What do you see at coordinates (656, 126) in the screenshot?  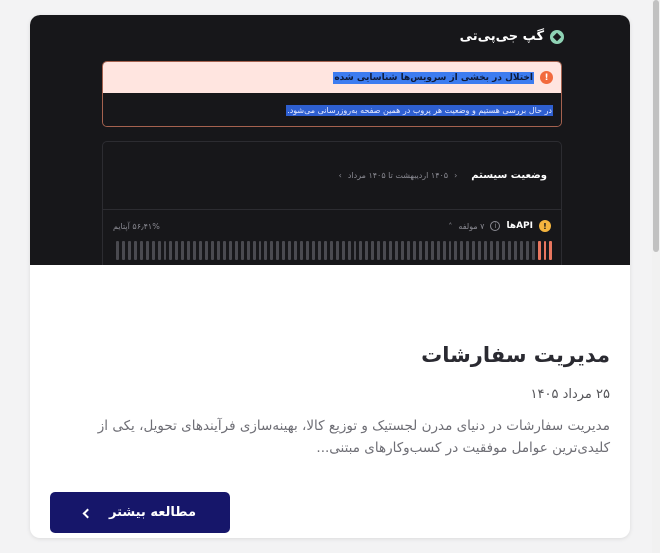 I see `scrollbar-thumb` at bounding box center [656, 126].